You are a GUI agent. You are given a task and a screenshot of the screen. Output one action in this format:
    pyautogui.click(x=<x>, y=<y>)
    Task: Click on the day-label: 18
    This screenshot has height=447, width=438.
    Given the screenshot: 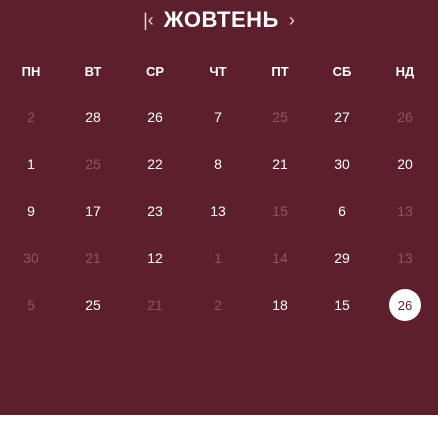 What is the action you would take?
    pyautogui.click(x=280, y=305)
    